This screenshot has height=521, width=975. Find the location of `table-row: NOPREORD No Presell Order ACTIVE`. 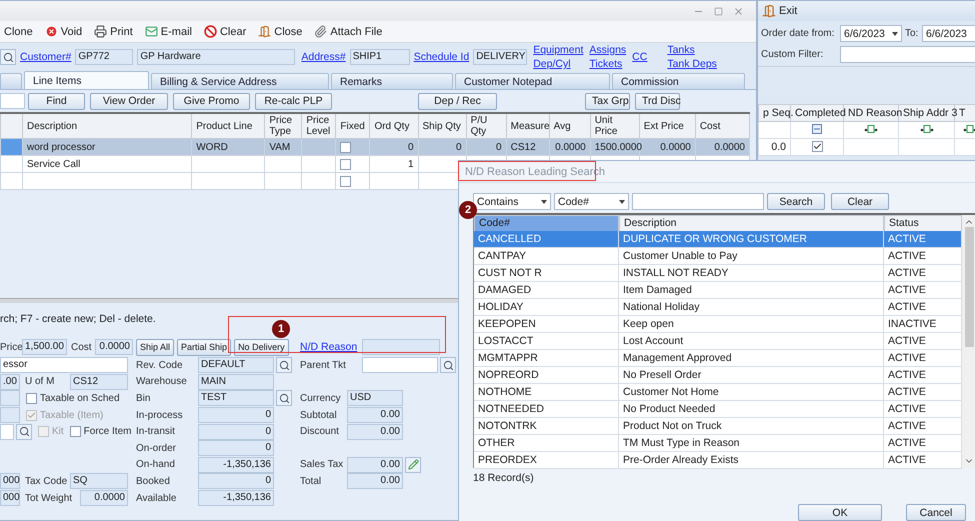

table-row: NOPREORD No Presell Order ACTIVE is located at coordinates (718, 375).